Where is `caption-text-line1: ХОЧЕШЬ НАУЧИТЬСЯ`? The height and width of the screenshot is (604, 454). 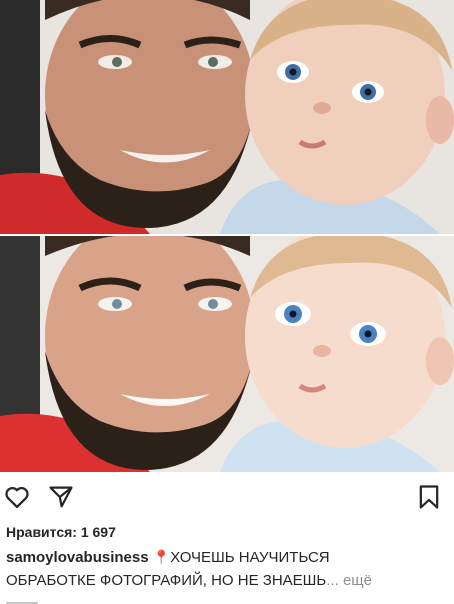 caption-text-line1: ХОЧЕШЬ НАУЧИТЬСЯ is located at coordinates (250, 557).